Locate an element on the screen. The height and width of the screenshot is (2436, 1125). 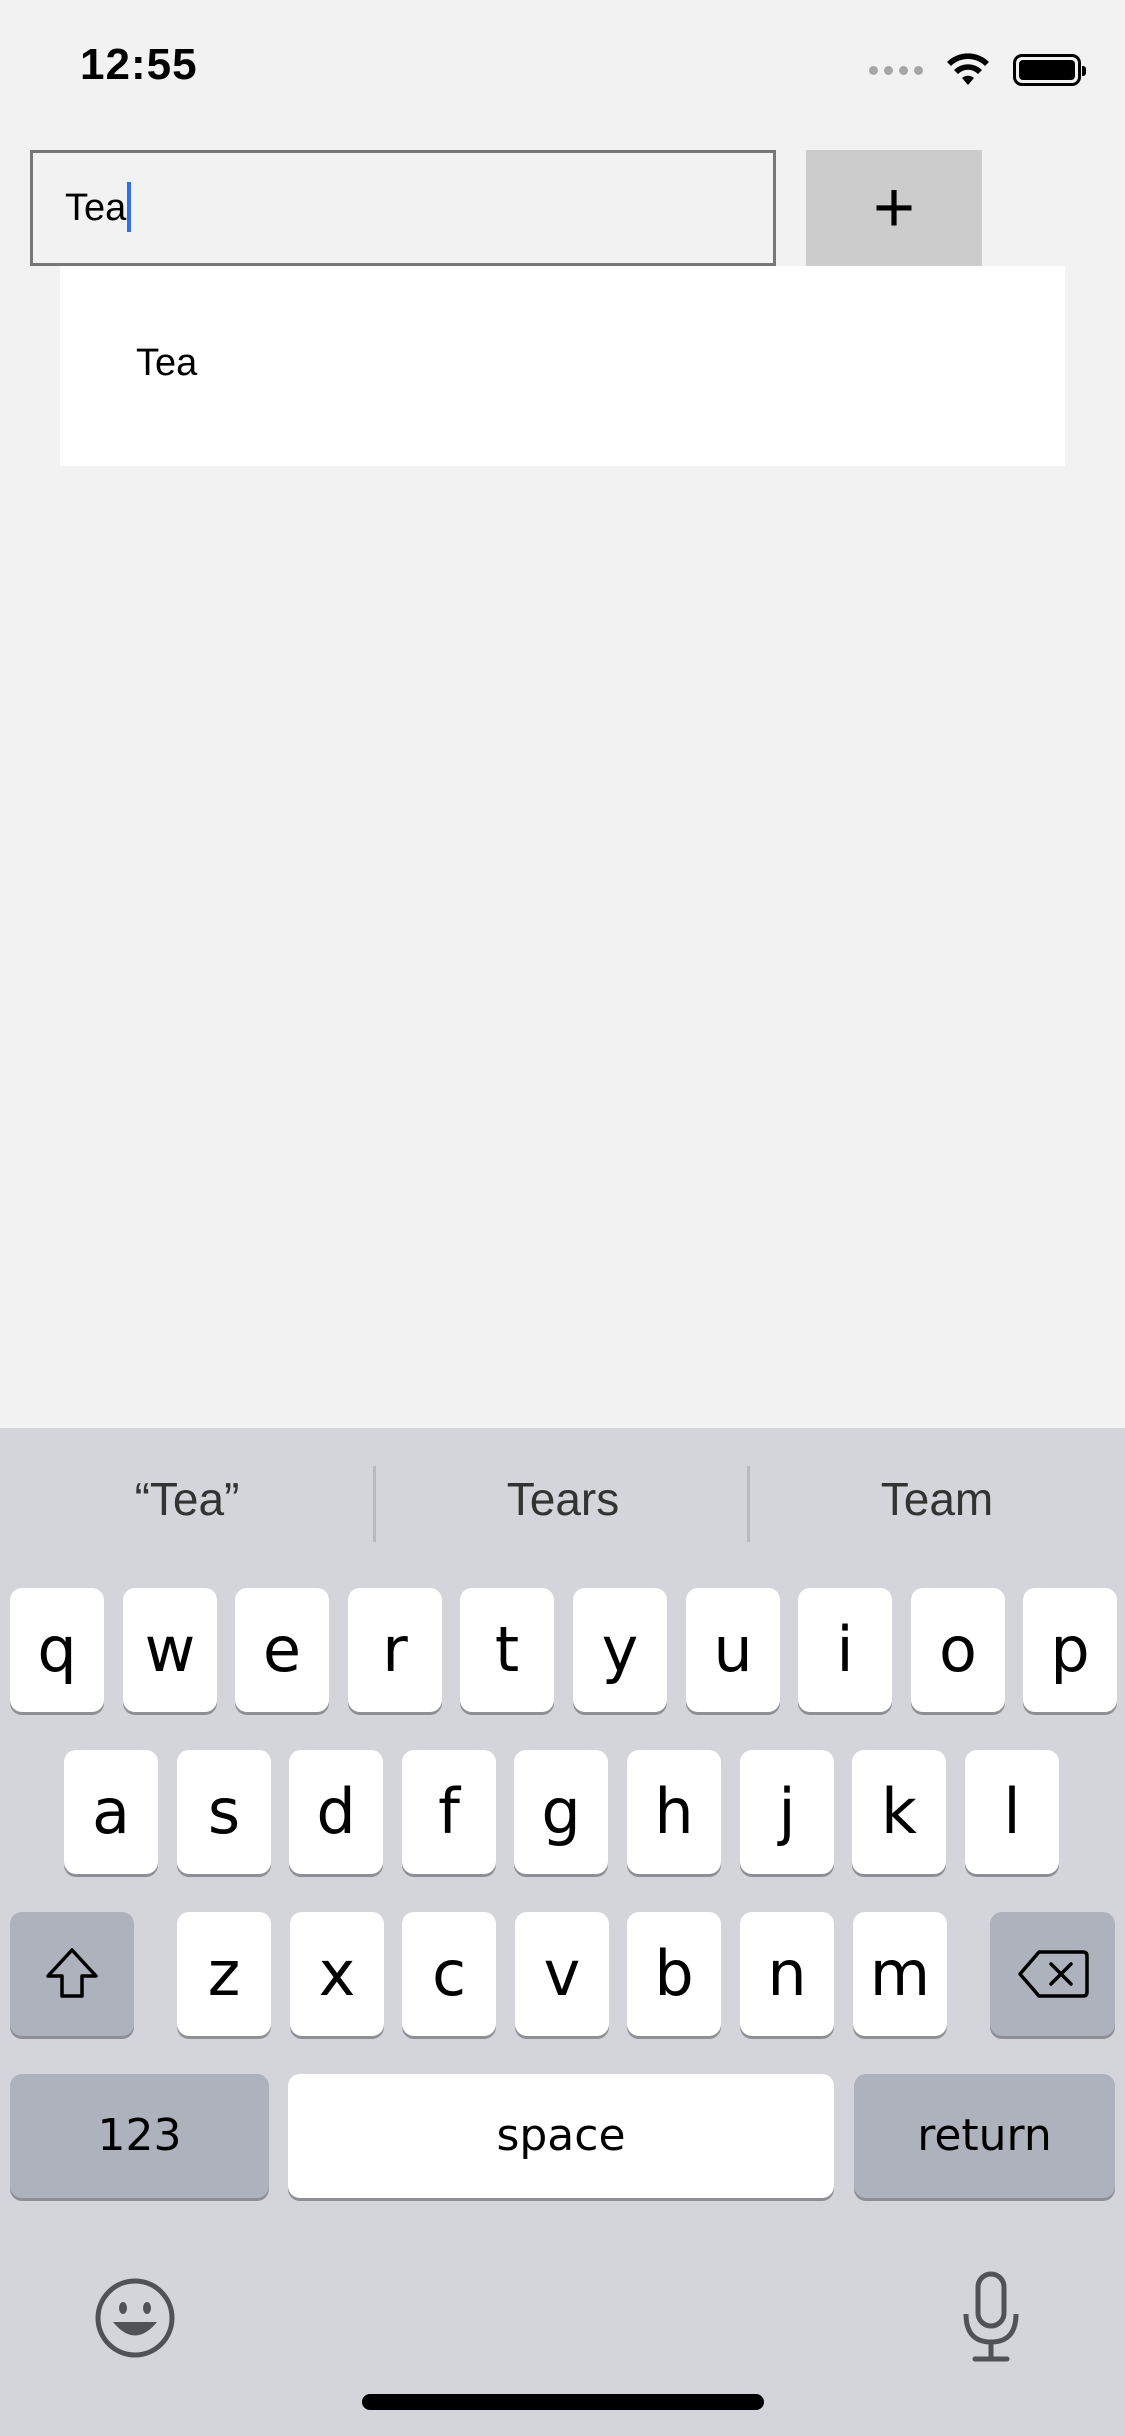
key-n: n is located at coordinates (787, 1974).